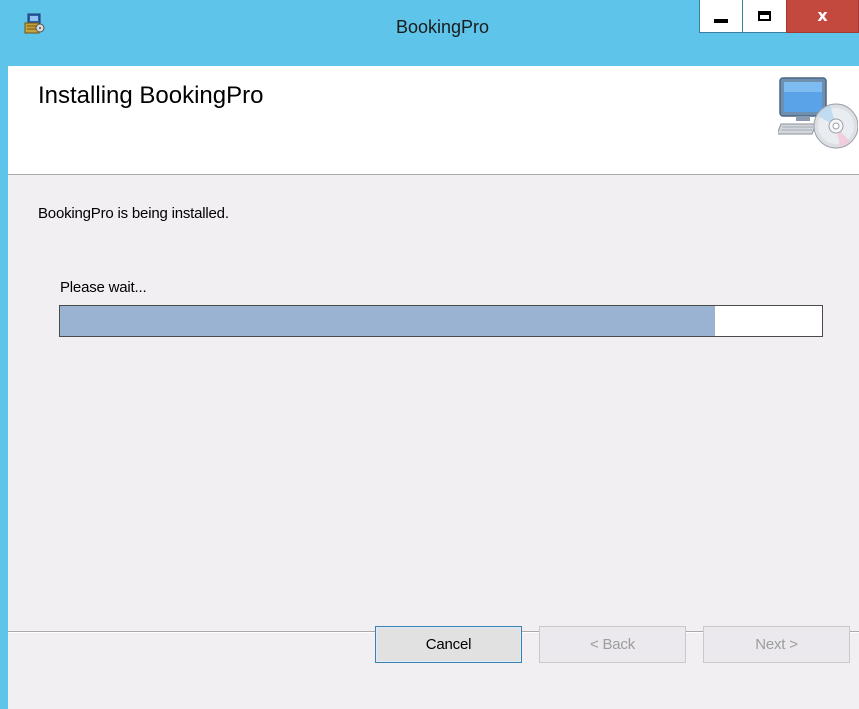 Image resolution: width=859 pixels, height=709 pixels. What do you see at coordinates (721, 16) in the screenshot?
I see `minimize-button` at bounding box center [721, 16].